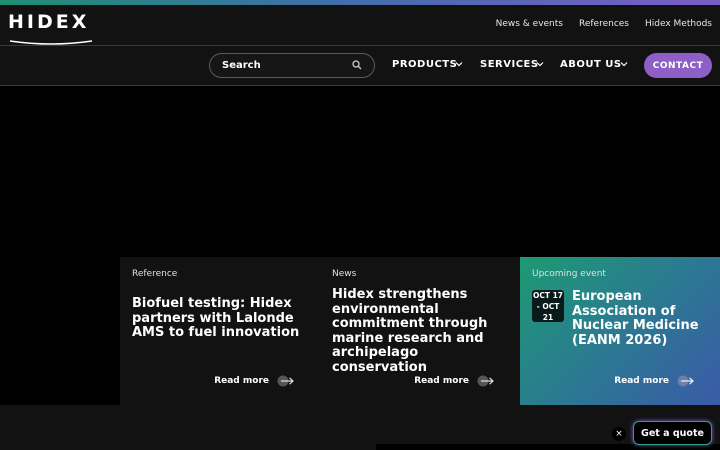 The height and width of the screenshot is (450, 720). What do you see at coordinates (425, 64) in the screenshot?
I see `nav-products-label: PRODUCTS` at bounding box center [425, 64].